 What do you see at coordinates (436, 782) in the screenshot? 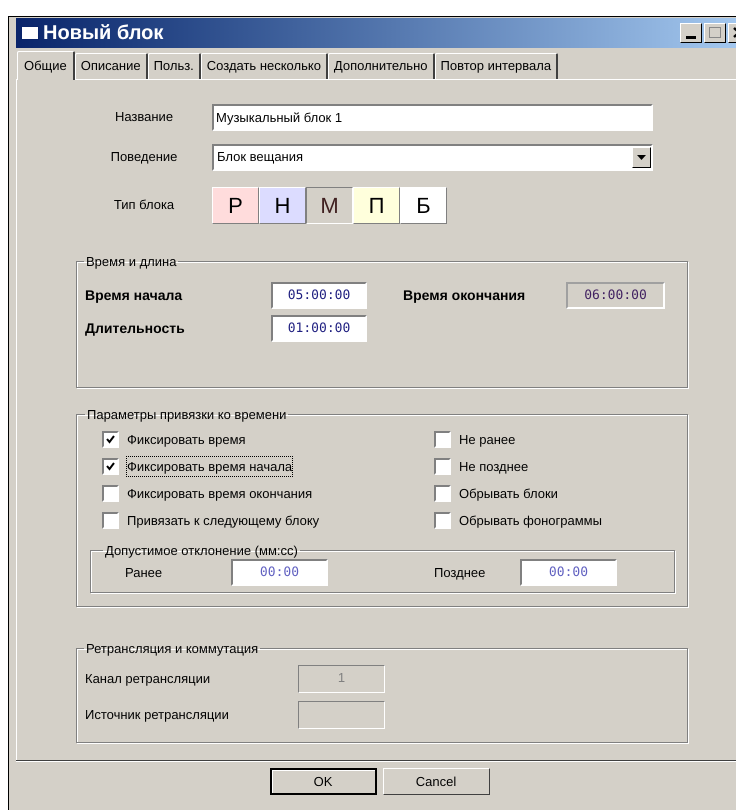
I see `dialog-button: Cancel` at bounding box center [436, 782].